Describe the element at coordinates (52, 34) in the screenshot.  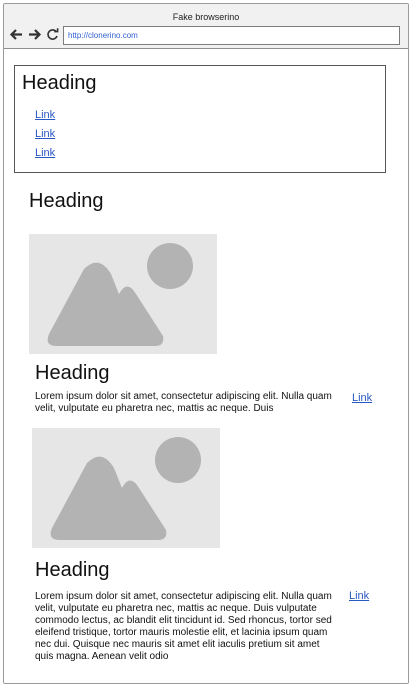
I see `reload-icon` at that location.